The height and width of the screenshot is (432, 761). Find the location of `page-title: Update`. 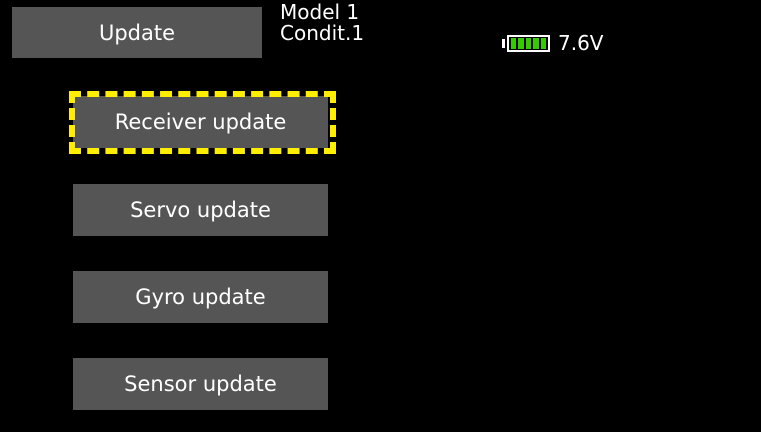

page-title: Update is located at coordinates (137, 32).